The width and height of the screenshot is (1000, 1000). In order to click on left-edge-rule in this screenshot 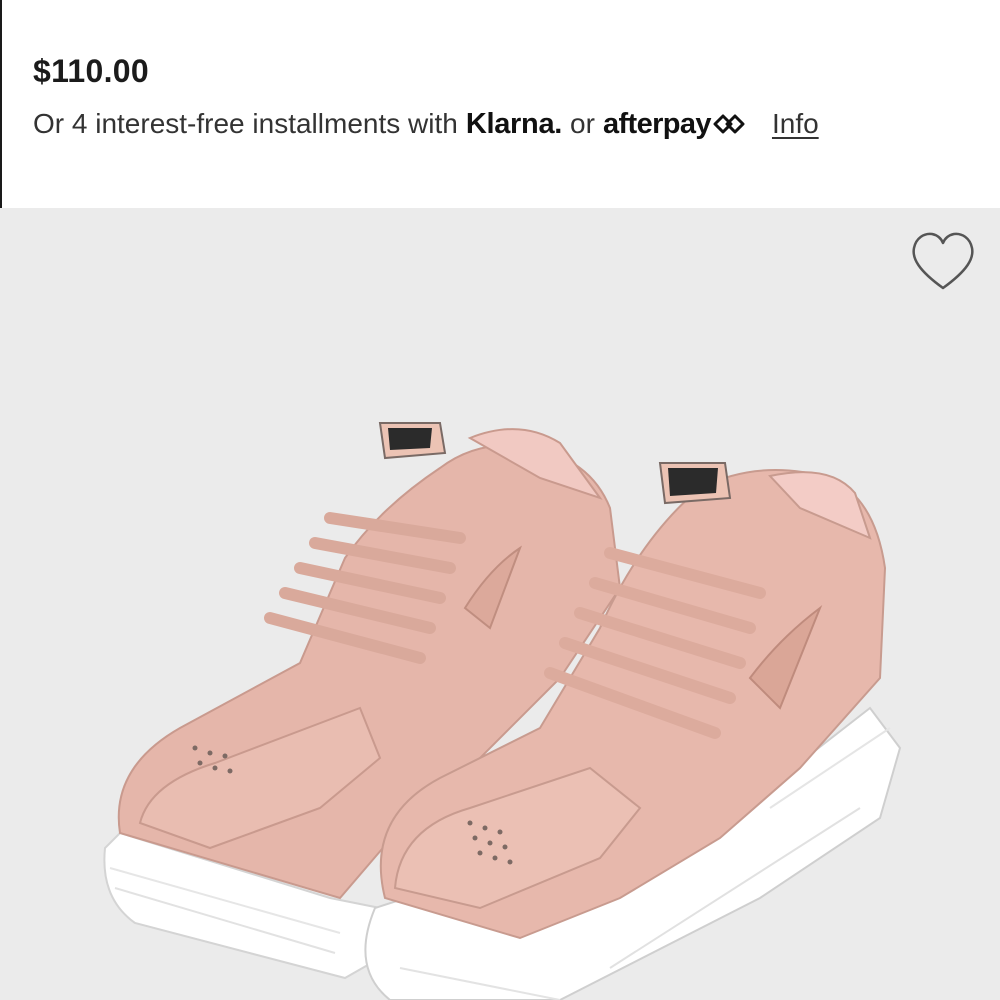, I will do `click(1, 105)`.